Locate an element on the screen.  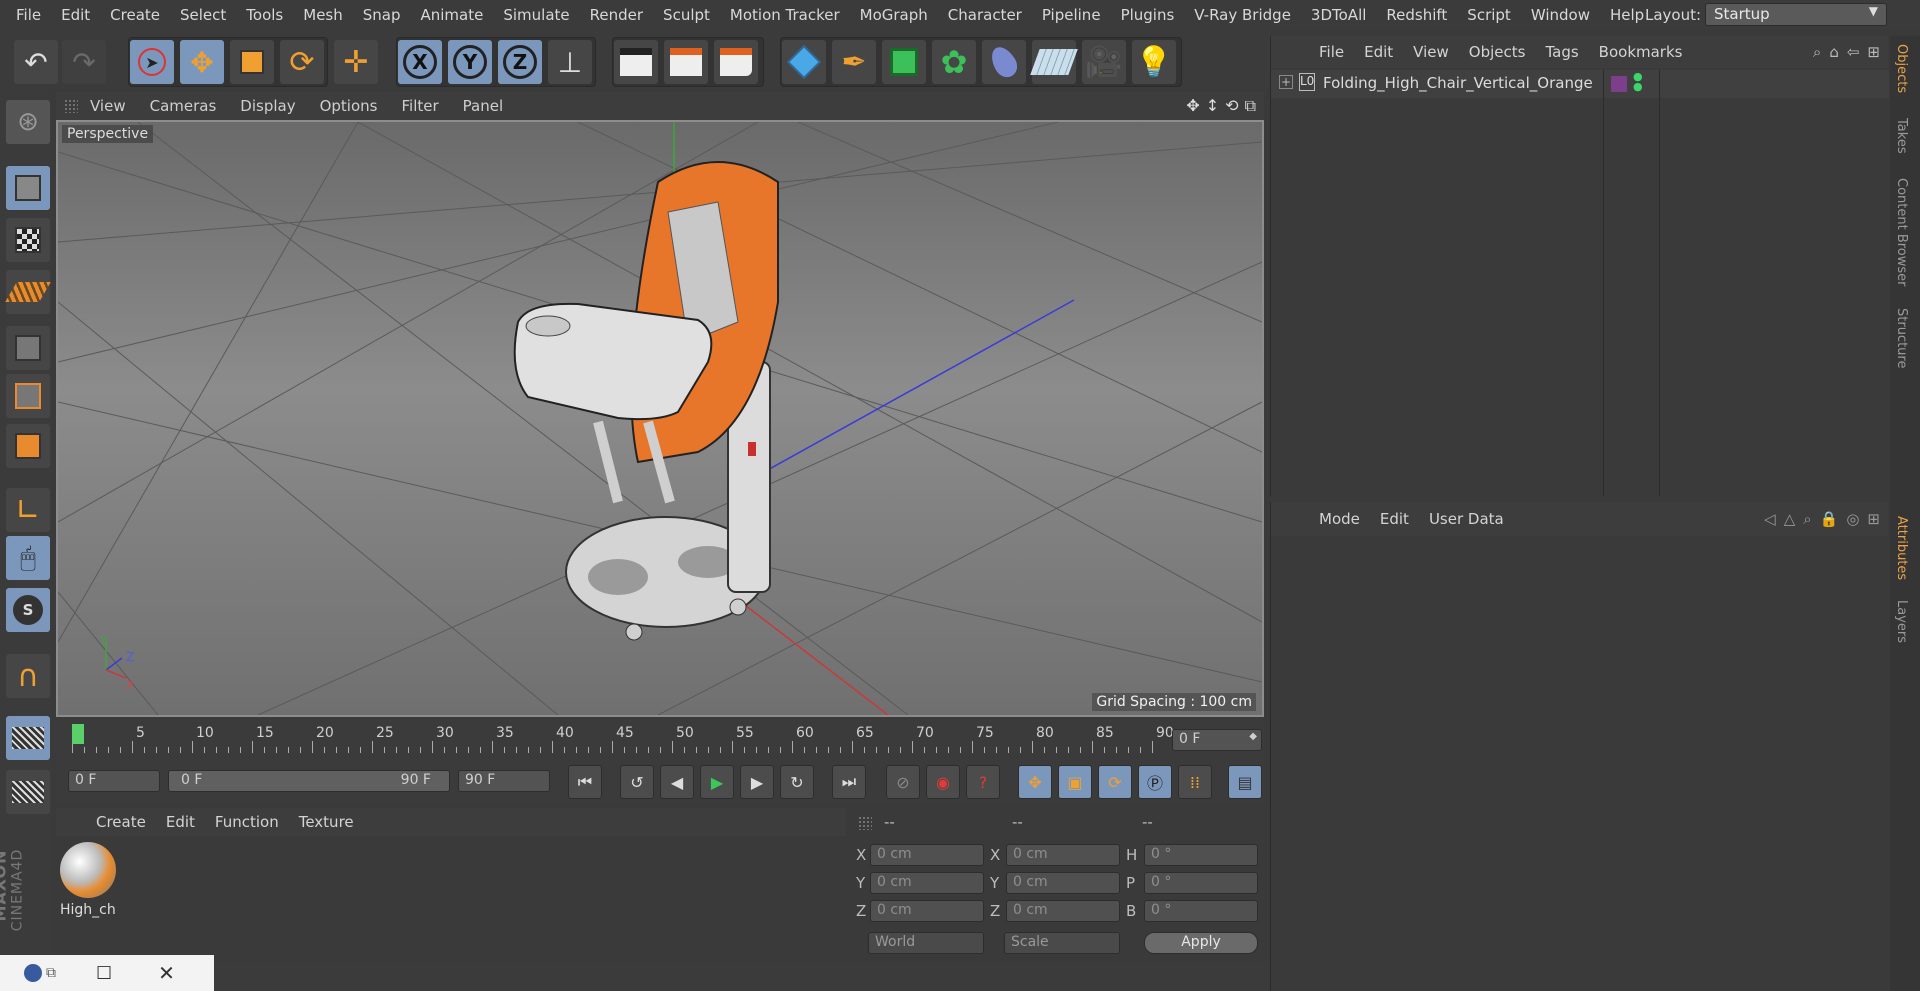
material-menu-edit: Edit is located at coordinates (180, 822).